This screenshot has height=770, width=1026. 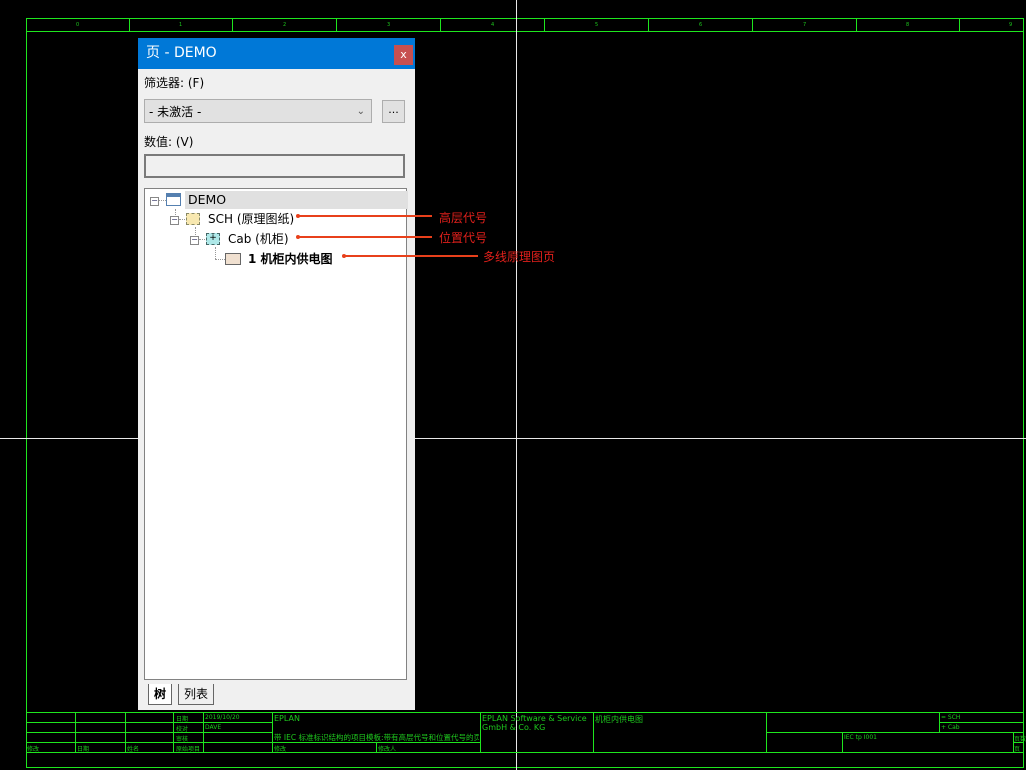 What do you see at coordinates (296, 200) in the screenshot?
I see `tree-node-label: DEMO` at bounding box center [296, 200].